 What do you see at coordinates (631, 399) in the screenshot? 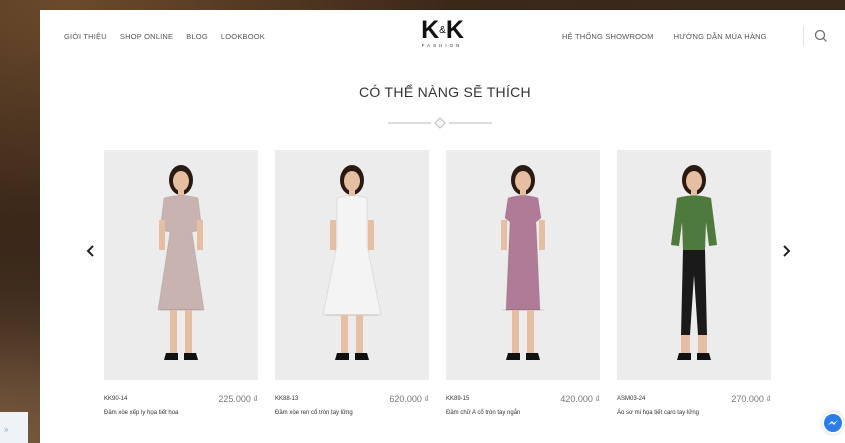
I see `product-code: ASM03-24` at bounding box center [631, 399].